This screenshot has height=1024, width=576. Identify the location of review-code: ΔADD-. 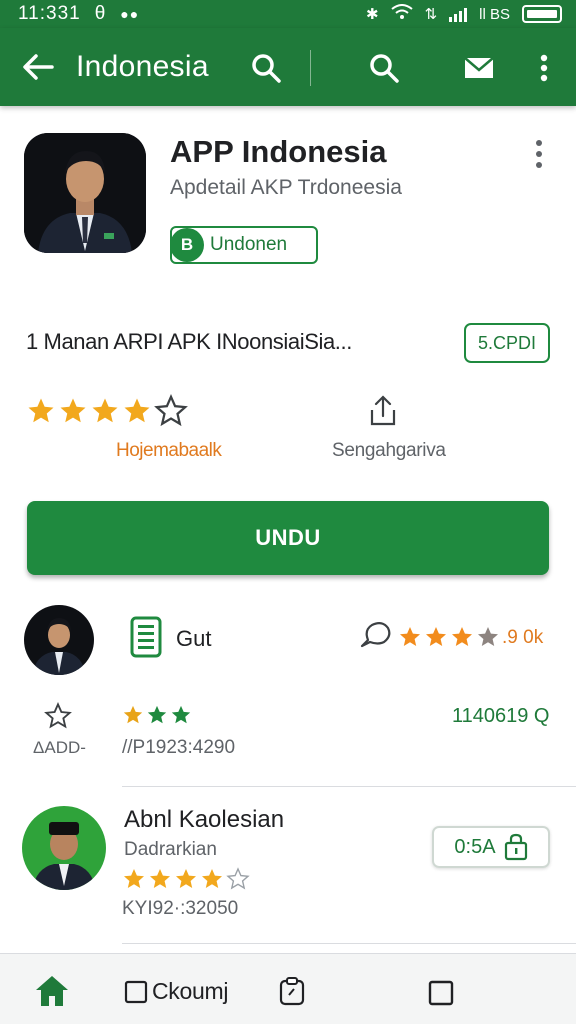
(59, 747).